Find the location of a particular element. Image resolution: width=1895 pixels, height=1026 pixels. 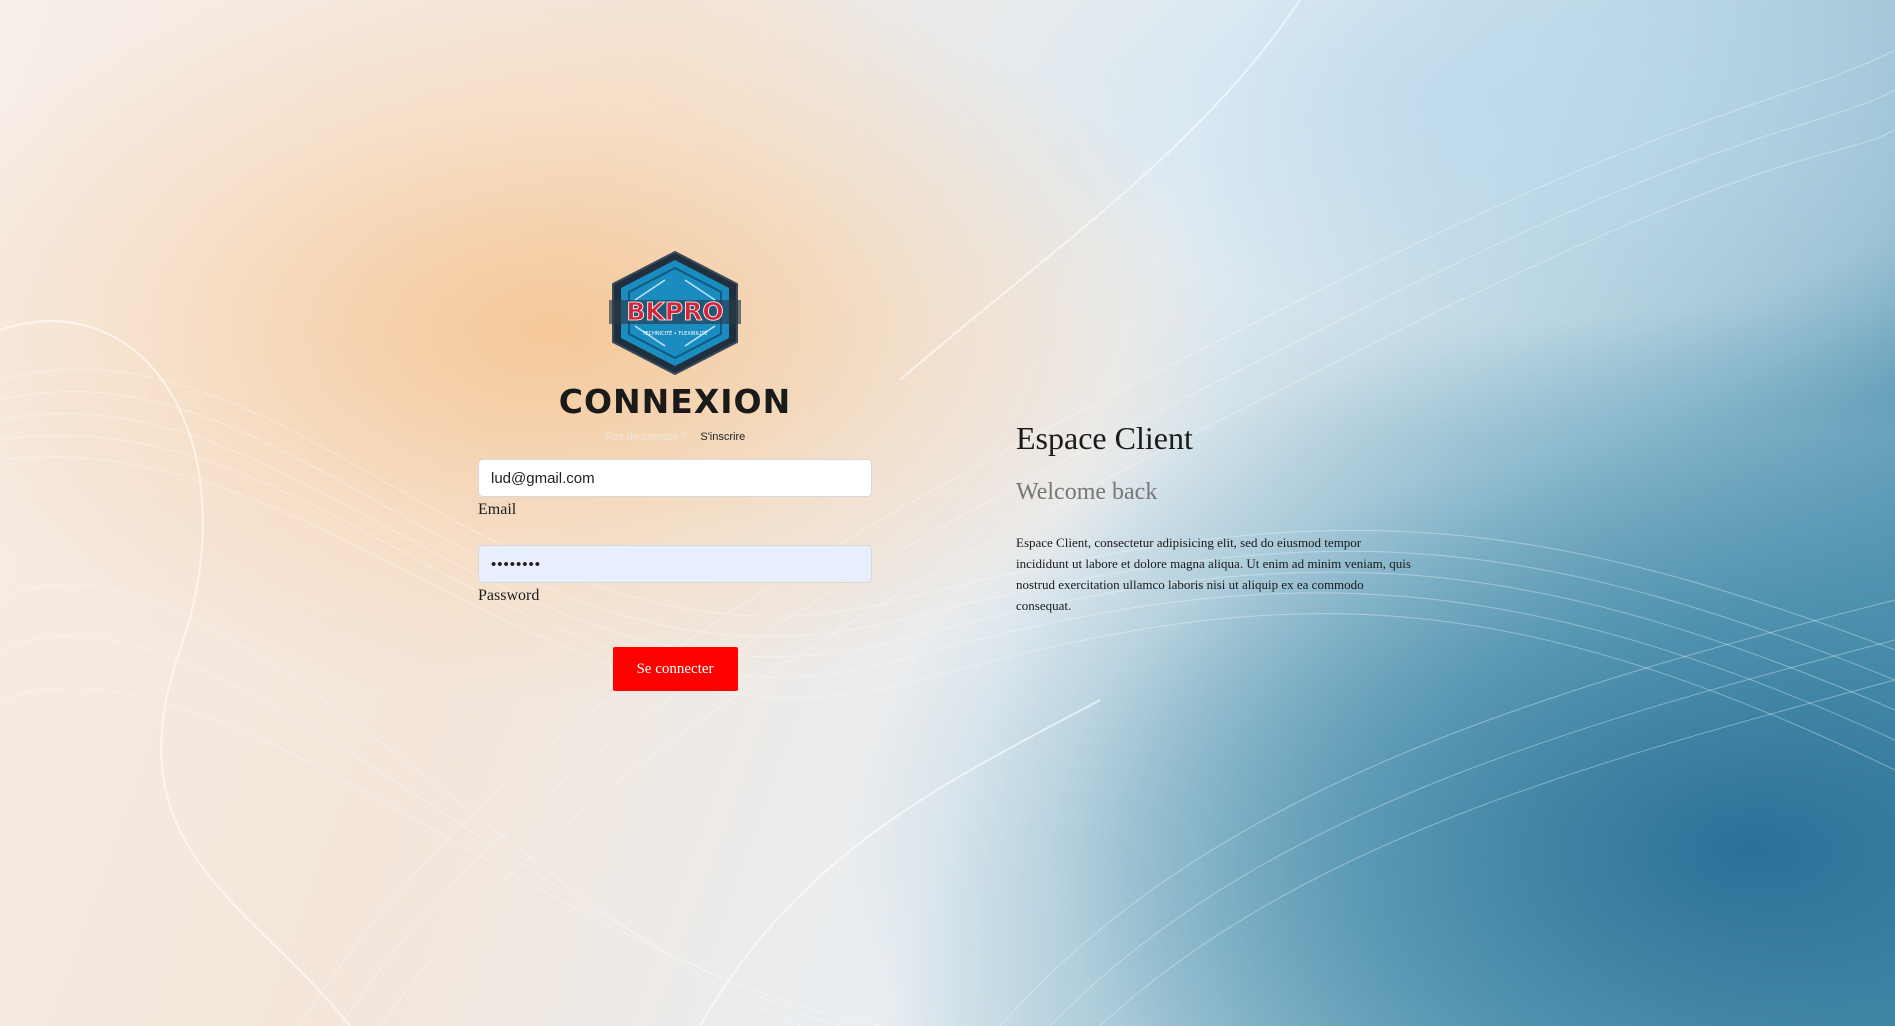

password-field is located at coordinates (675, 564).